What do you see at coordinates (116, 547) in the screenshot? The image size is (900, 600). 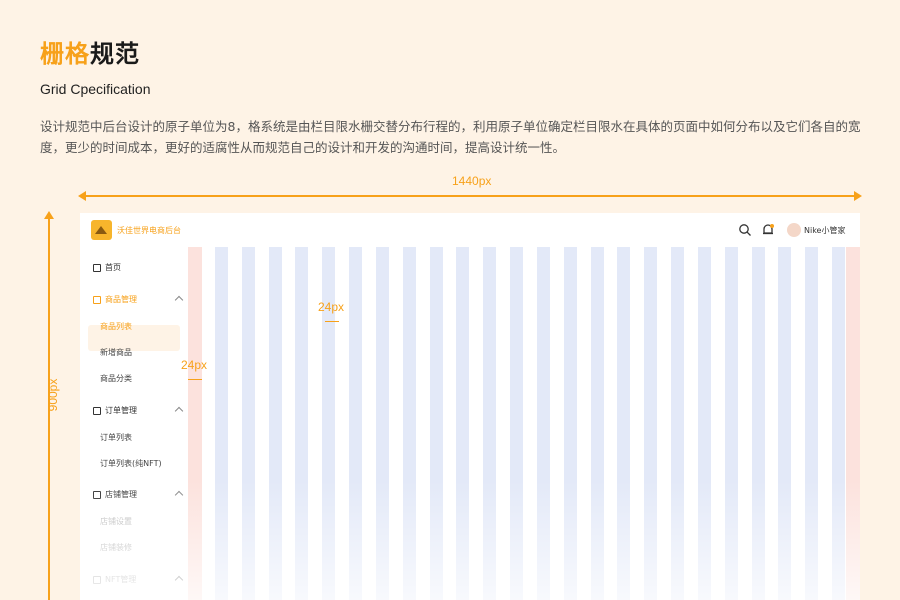 I see `sidebar-item-shop-decoration: 店铺装修` at bounding box center [116, 547].